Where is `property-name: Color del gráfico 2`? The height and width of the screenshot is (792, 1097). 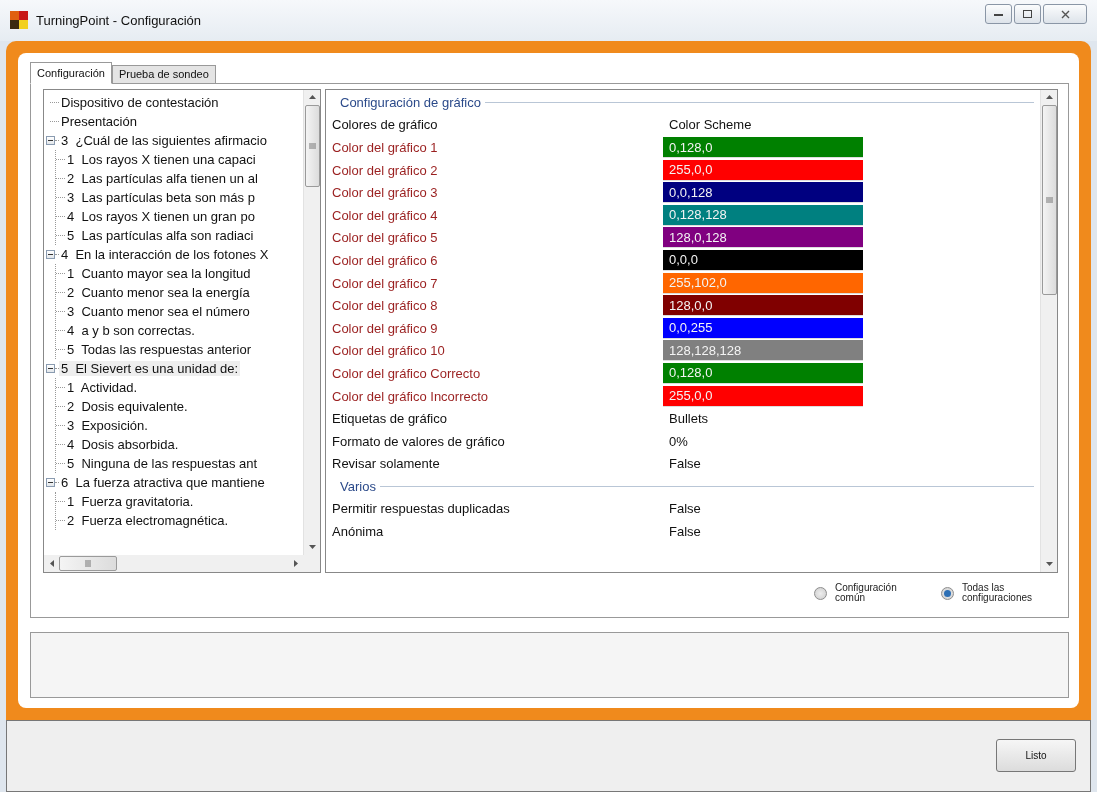 property-name: Color del gráfico 2 is located at coordinates (385, 170).